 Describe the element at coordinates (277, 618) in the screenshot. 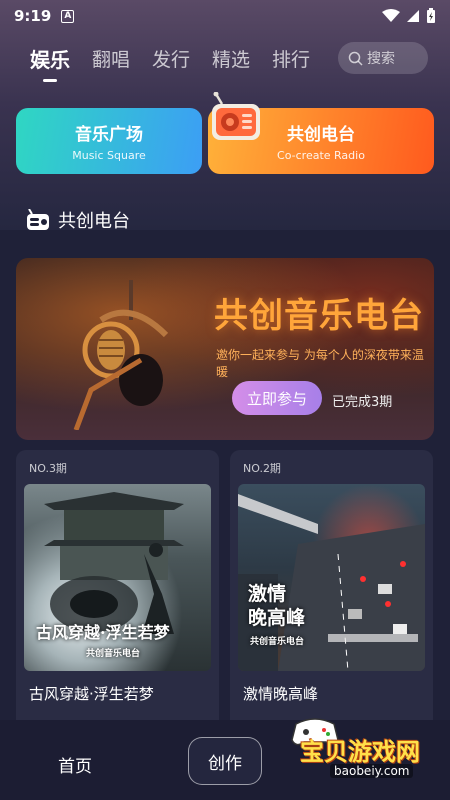

I see `episode-art-caption-line2: 晚高峰` at that location.